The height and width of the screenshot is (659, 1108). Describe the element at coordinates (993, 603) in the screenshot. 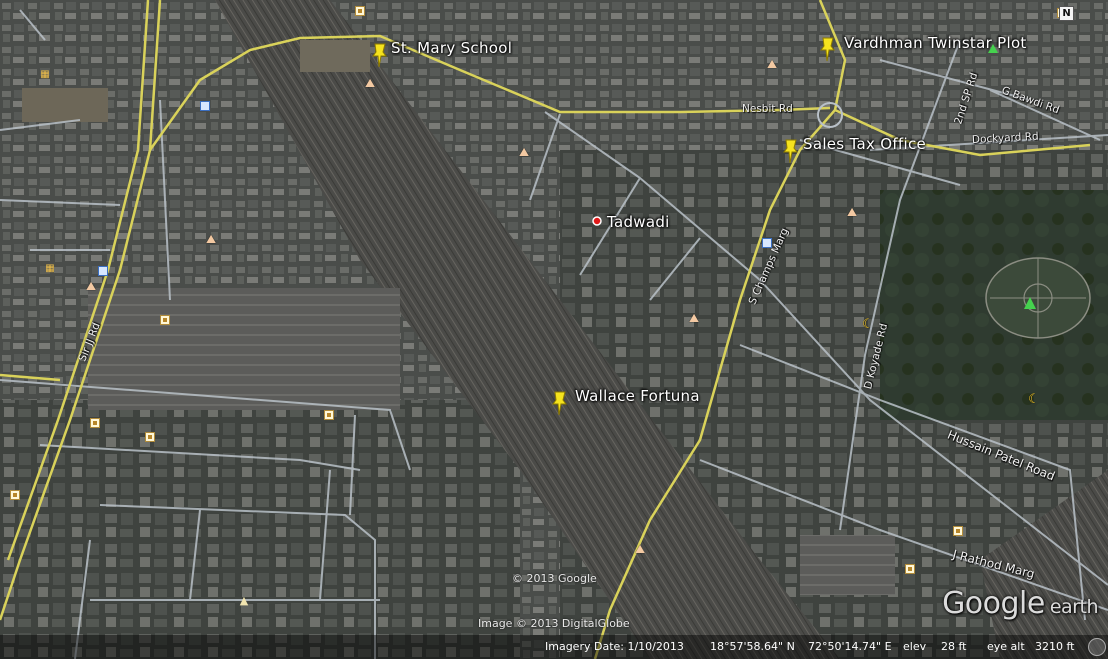

I see `logo-google: Google` at that location.